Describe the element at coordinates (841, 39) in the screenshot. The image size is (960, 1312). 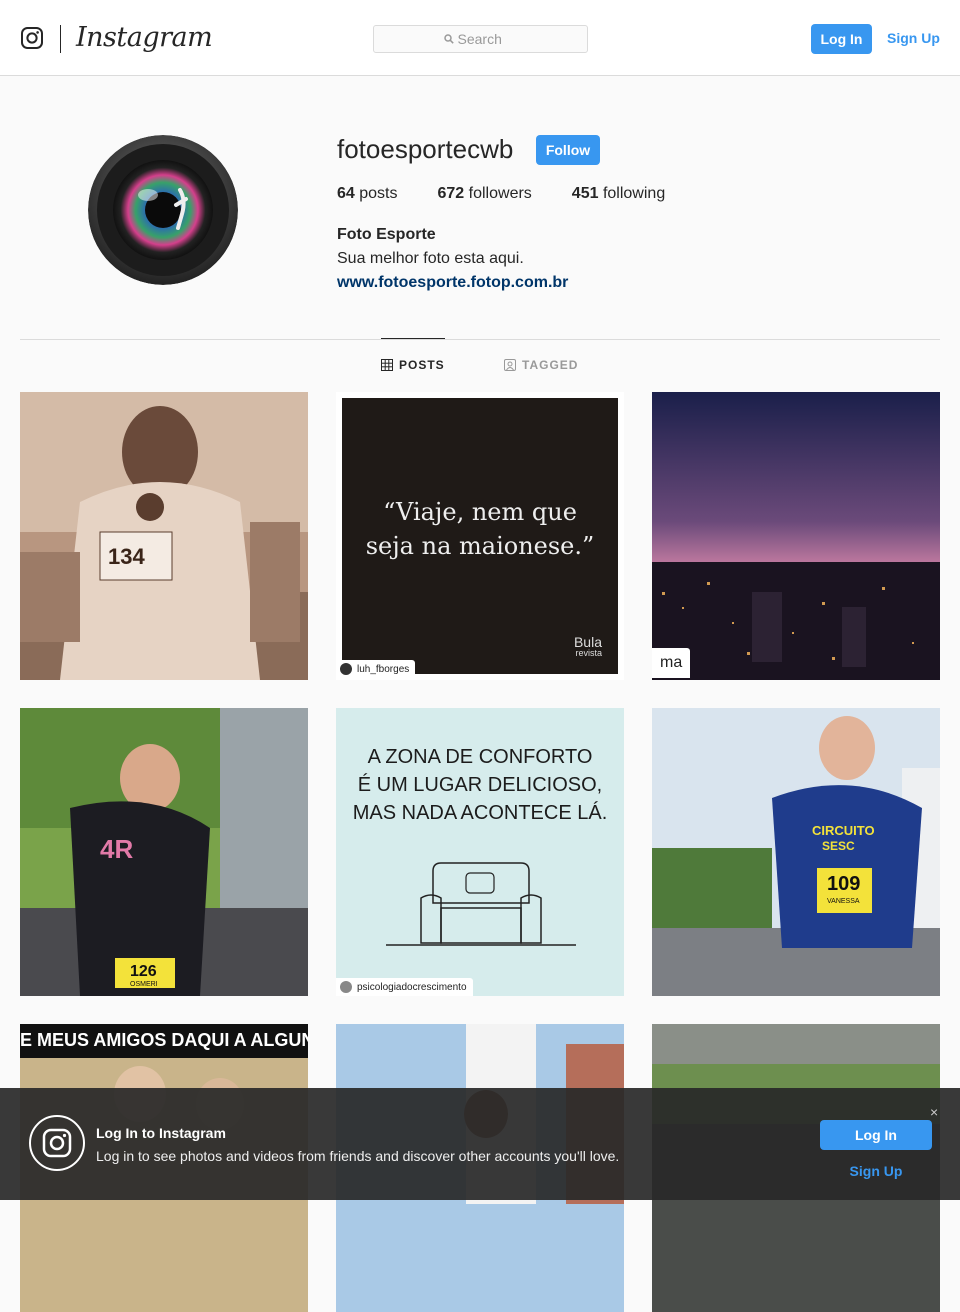
I see `login-button: Log In` at that location.